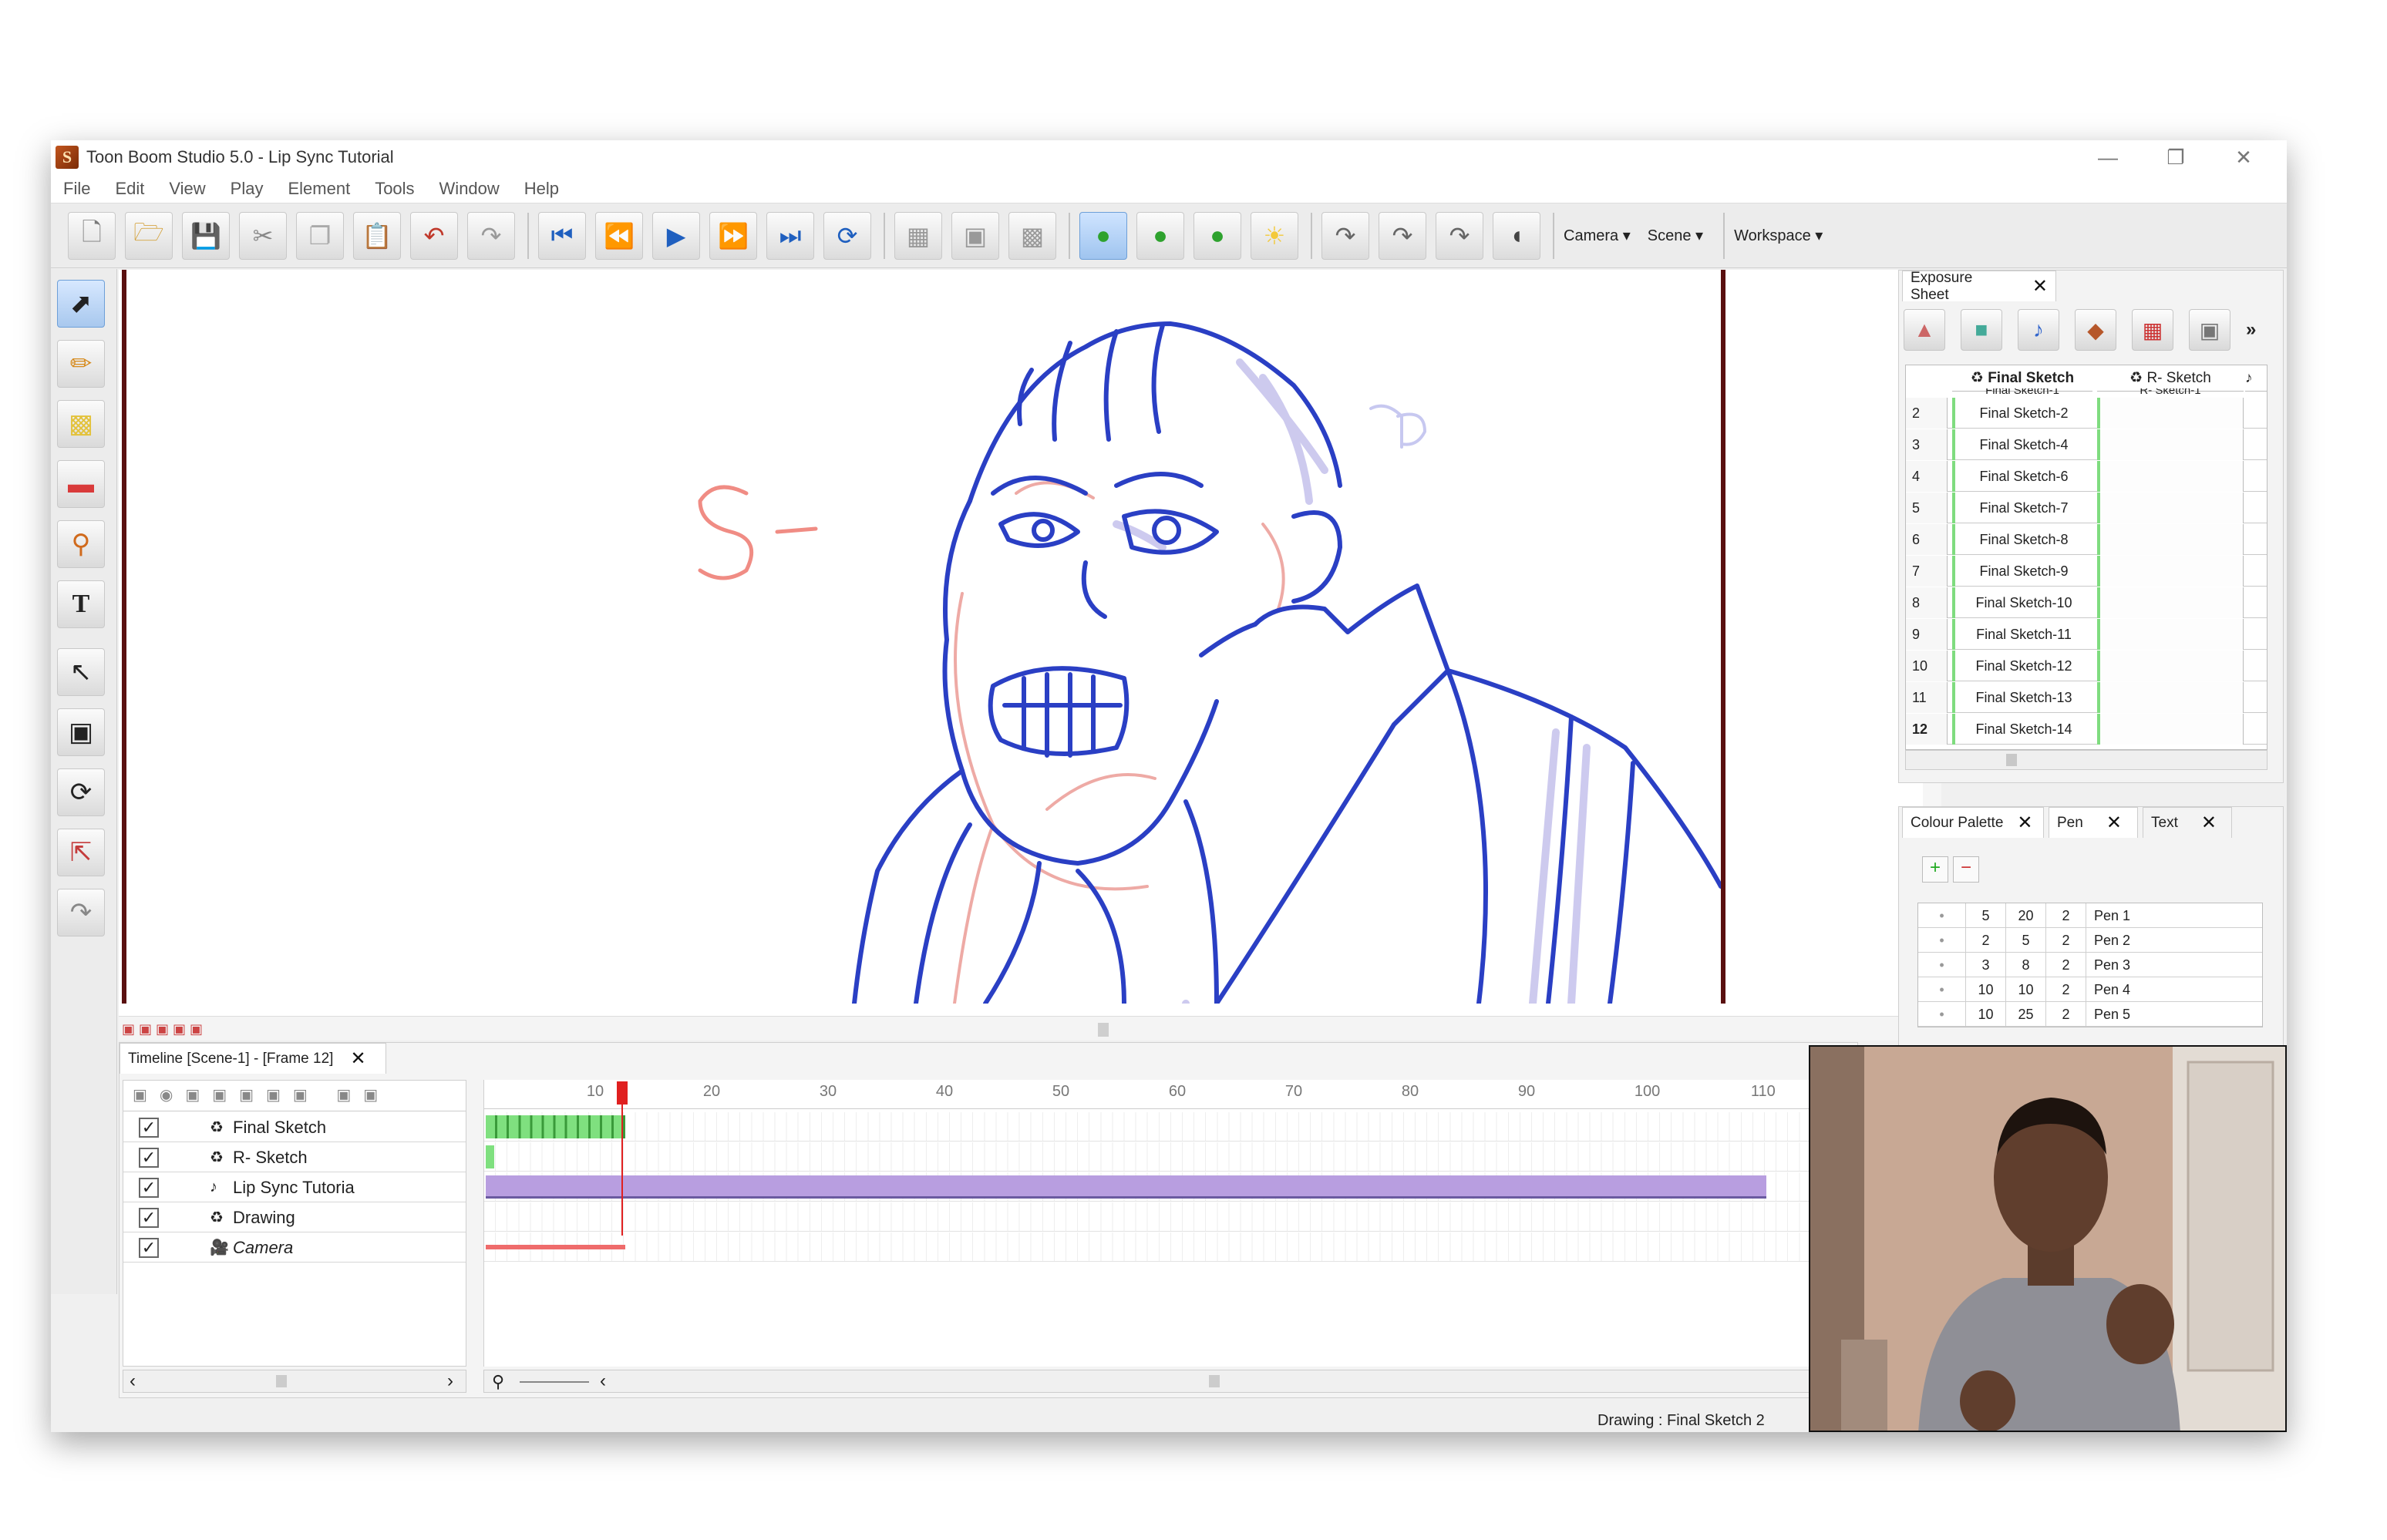 Image resolution: width=2387 pixels, height=1540 pixels. I want to click on field-guide-icon: ▣, so click(975, 235).